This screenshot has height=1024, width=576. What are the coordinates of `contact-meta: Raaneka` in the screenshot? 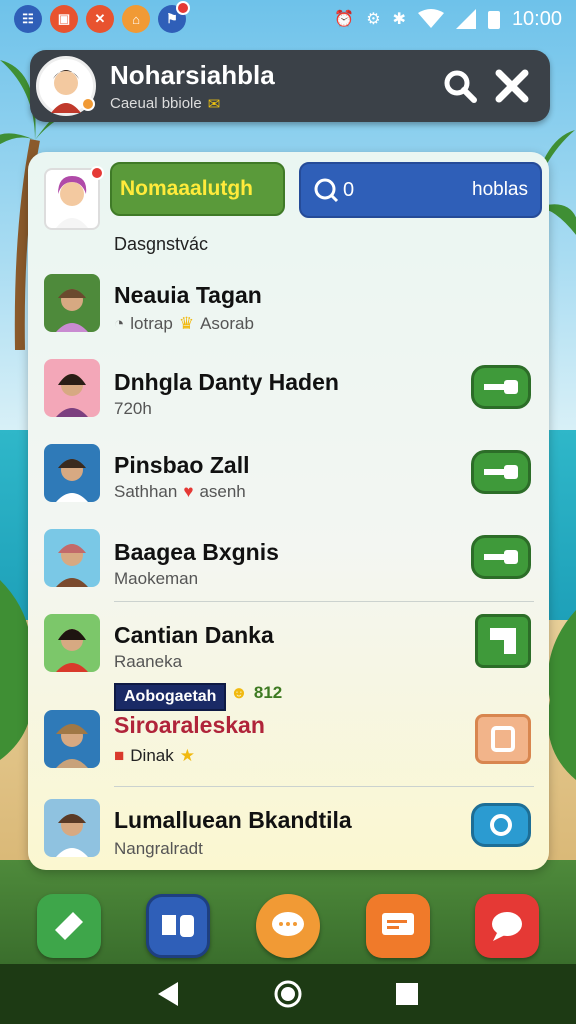 It's located at (148, 661).